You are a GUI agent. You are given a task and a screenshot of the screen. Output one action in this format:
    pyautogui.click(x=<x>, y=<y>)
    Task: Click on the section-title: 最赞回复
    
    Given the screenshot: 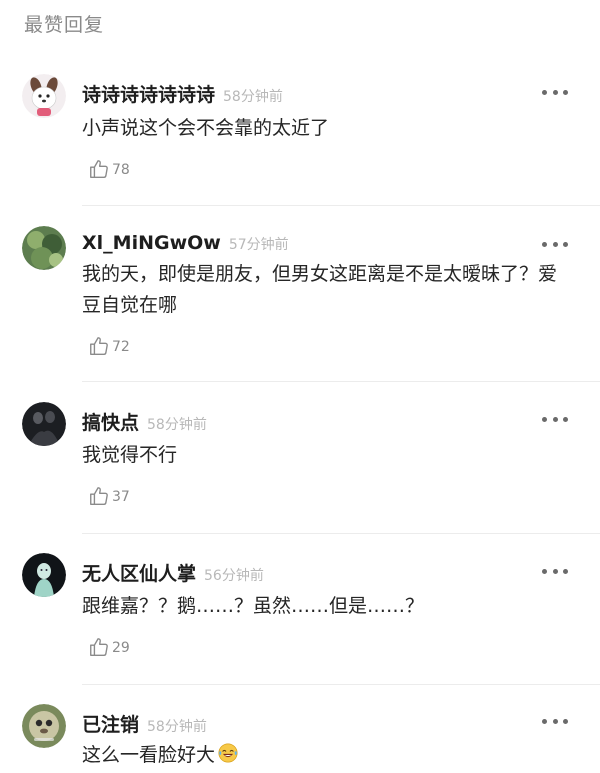 What is the action you would take?
    pyautogui.click(x=64, y=25)
    